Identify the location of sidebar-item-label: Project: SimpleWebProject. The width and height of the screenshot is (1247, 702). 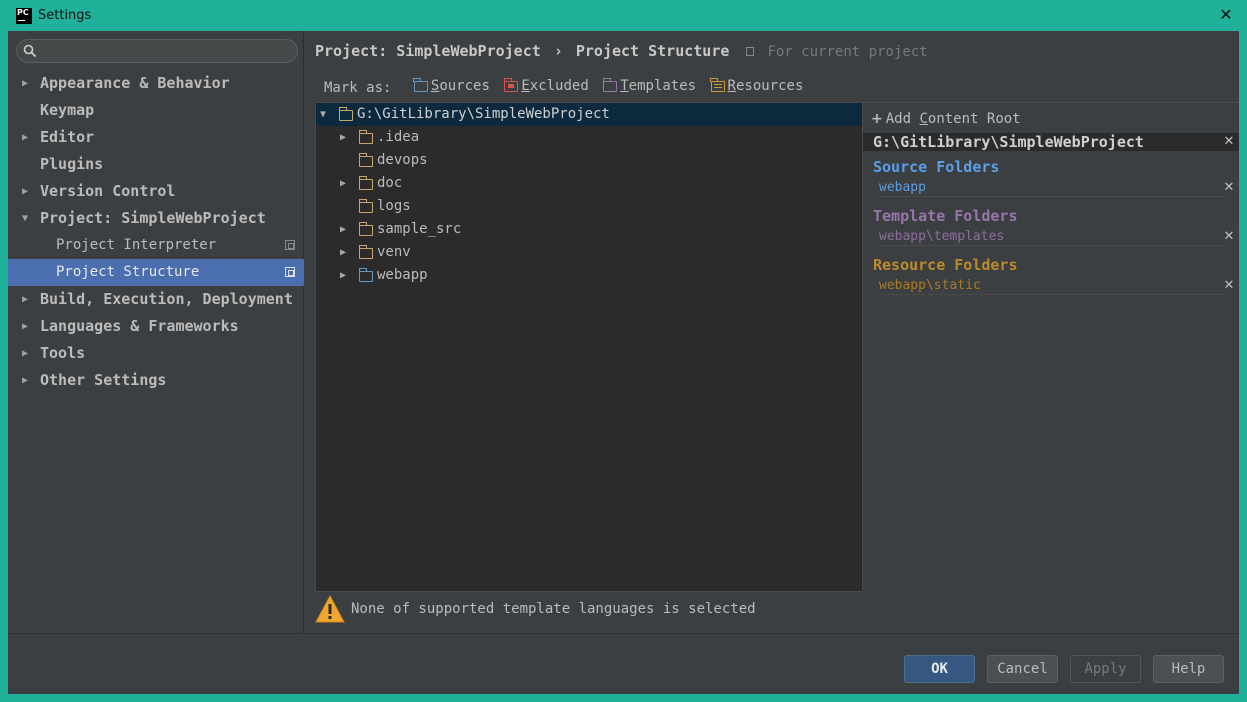
(153, 218).